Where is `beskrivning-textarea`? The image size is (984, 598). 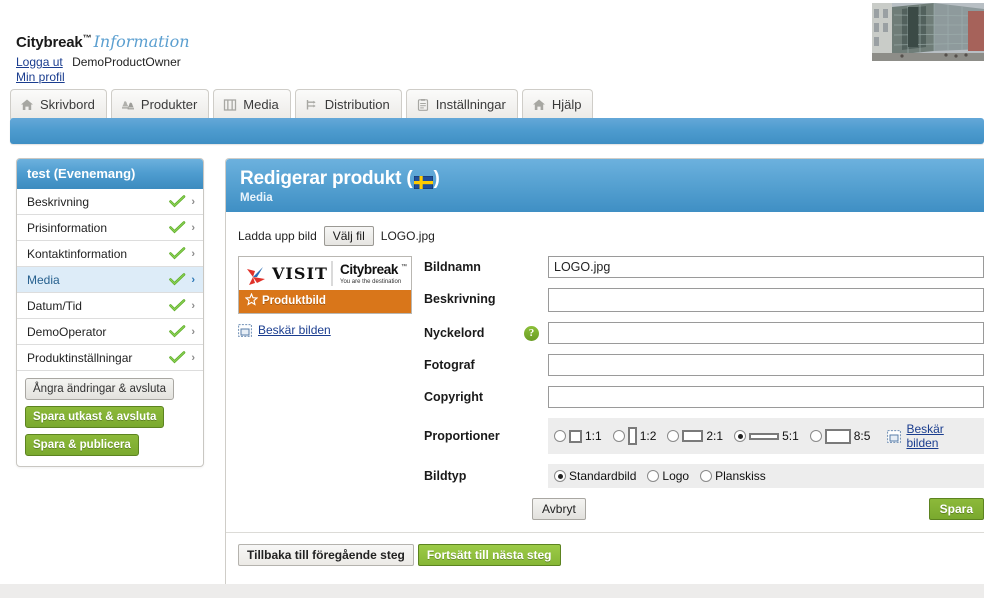
beskrivning-textarea is located at coordinates (766, 300).